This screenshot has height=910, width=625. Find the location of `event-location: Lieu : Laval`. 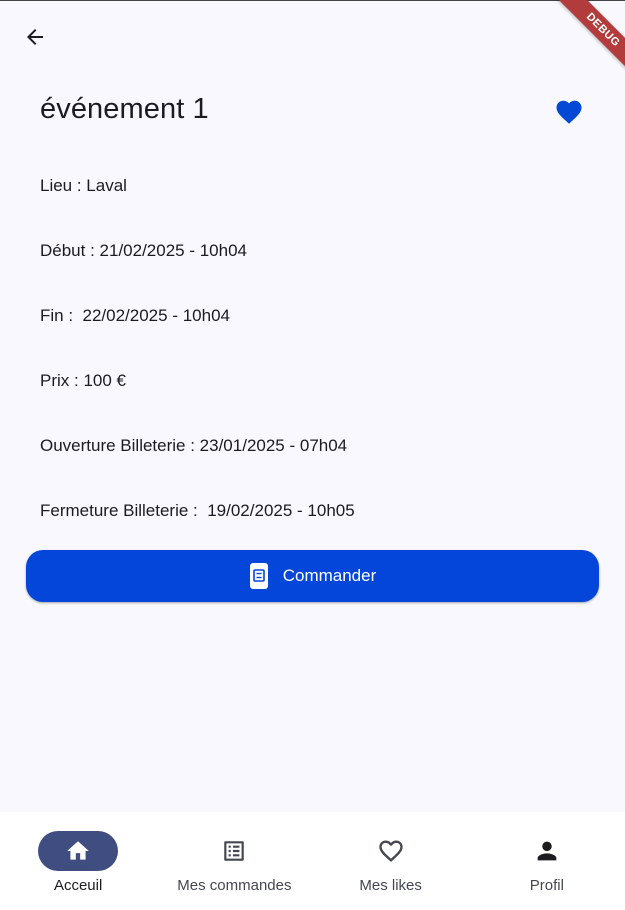

event-location: Lieu : Laval is located at coordinates (83, 185).